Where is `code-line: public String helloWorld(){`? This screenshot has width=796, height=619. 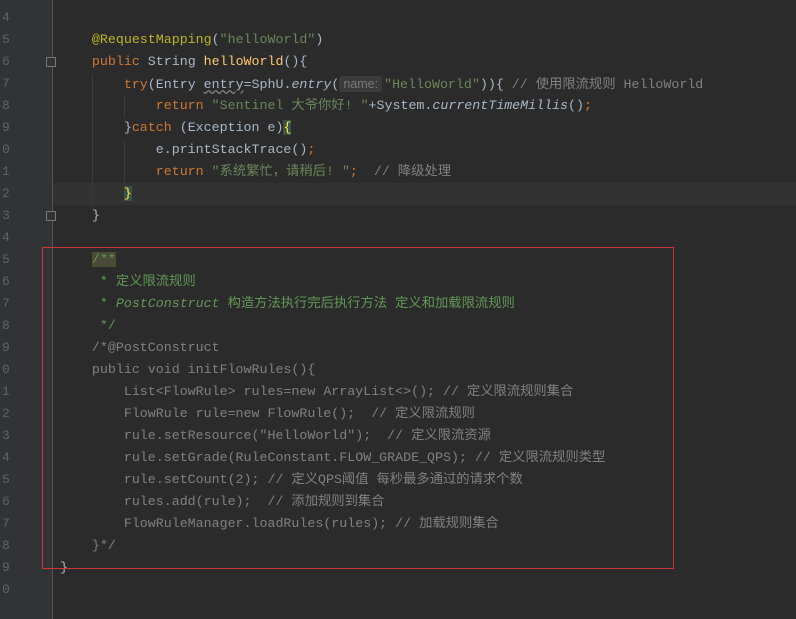
code-line: public String helloWorld(){ is located at coordinates (428, 62).